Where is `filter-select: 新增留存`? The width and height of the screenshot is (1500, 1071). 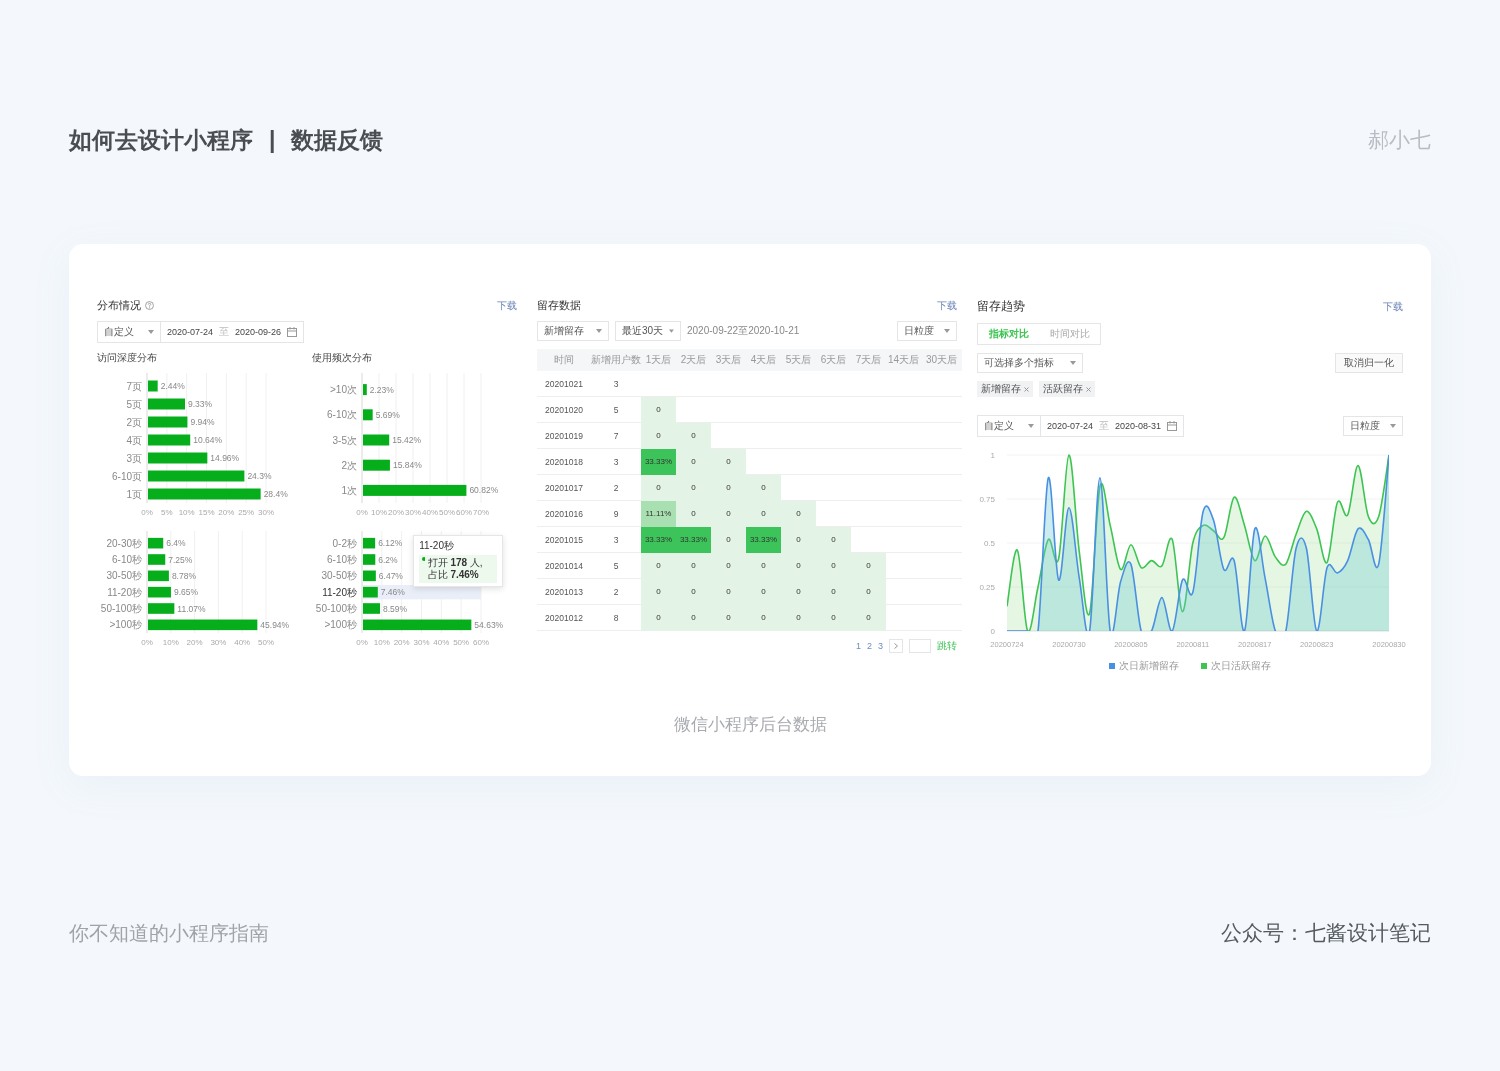
filter-select: 新增留存 is located at coordinates (573, 331).